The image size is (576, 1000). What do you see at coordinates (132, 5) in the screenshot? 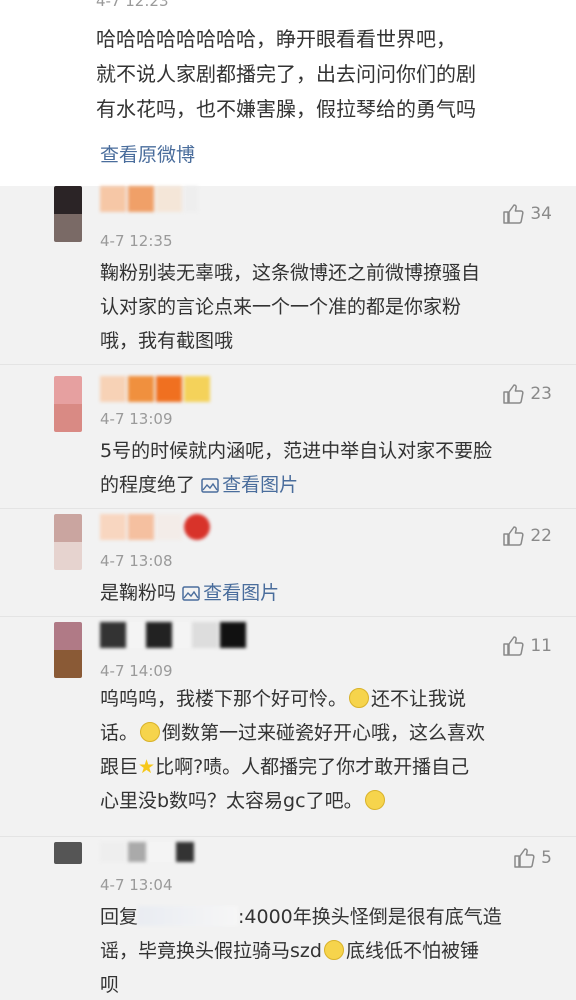
I see `original-post-time: 4-7 12:23` at bounding box center [132, 5].